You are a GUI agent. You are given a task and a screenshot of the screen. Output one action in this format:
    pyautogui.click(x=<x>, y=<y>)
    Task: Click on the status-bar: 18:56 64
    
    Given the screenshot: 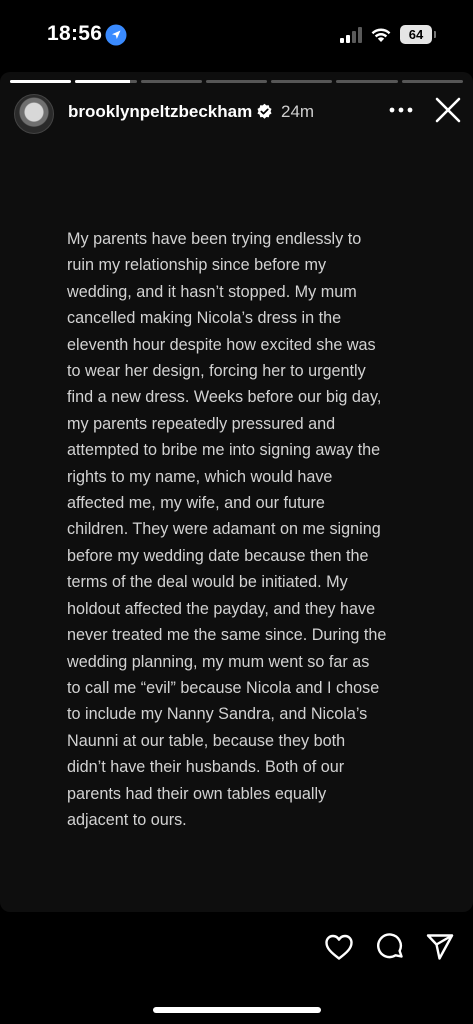 What is the action you would take?
    pyautogui.click(x=236, y=35)
    